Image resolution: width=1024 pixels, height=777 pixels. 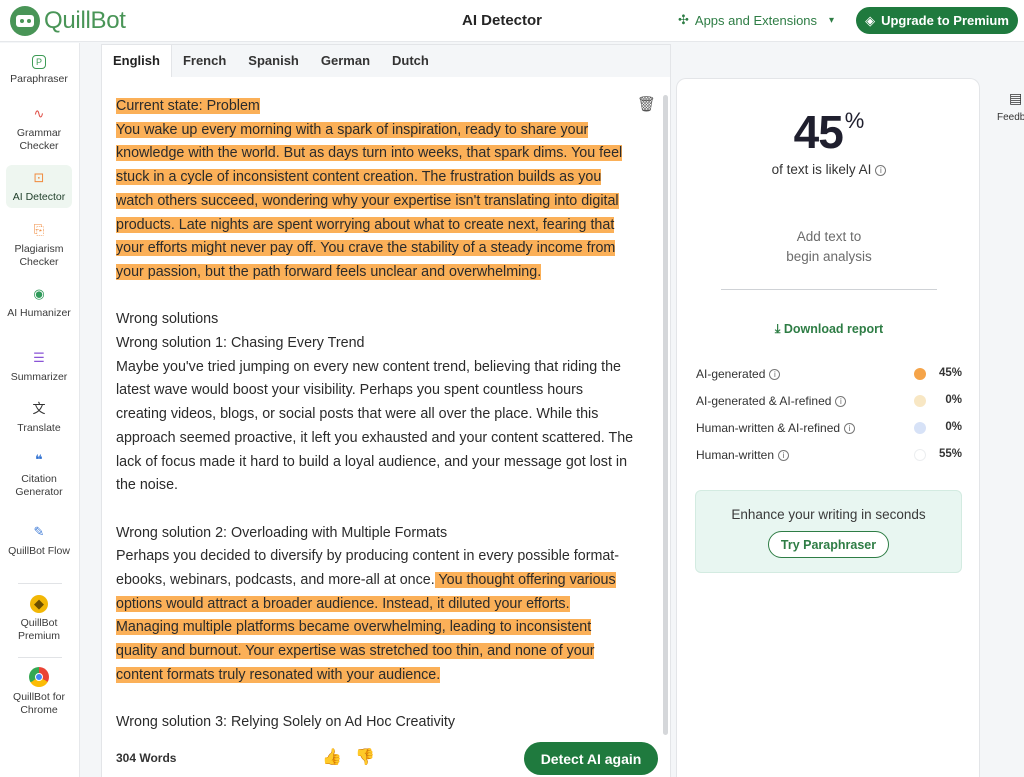 I want to click on likely-ai-text: of text is likely AI, so click(x=821, y=169).